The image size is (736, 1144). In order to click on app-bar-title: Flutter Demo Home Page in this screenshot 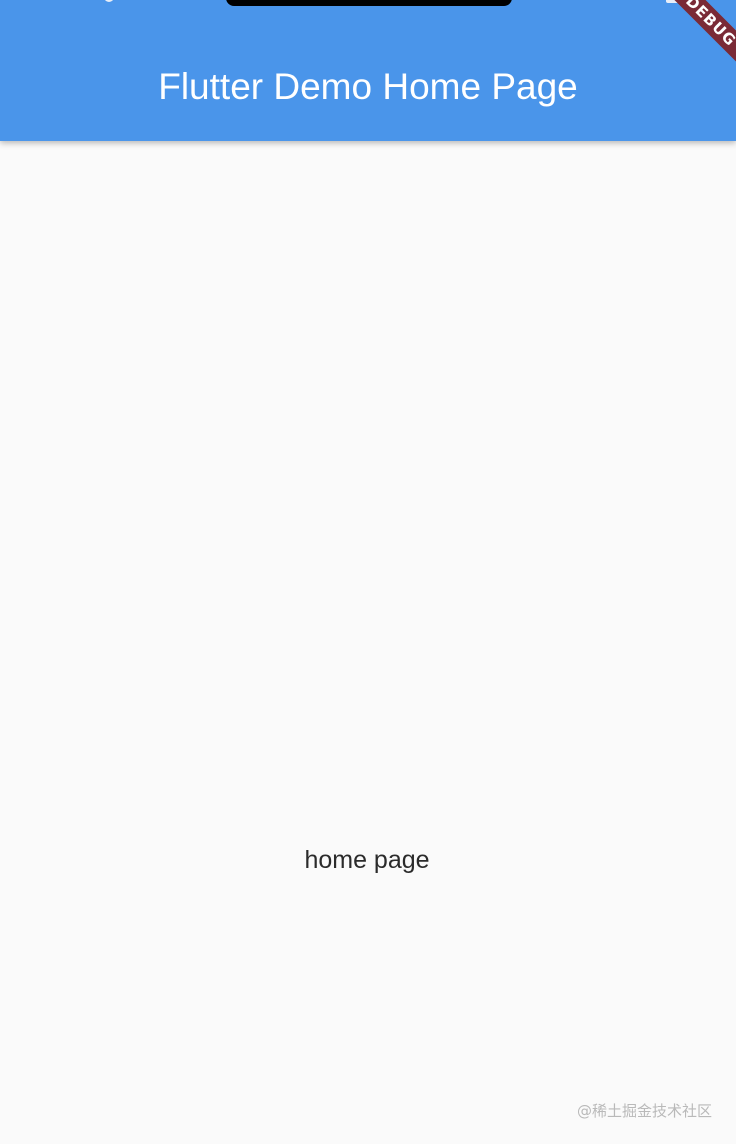, I will do `click(368, 86)`.